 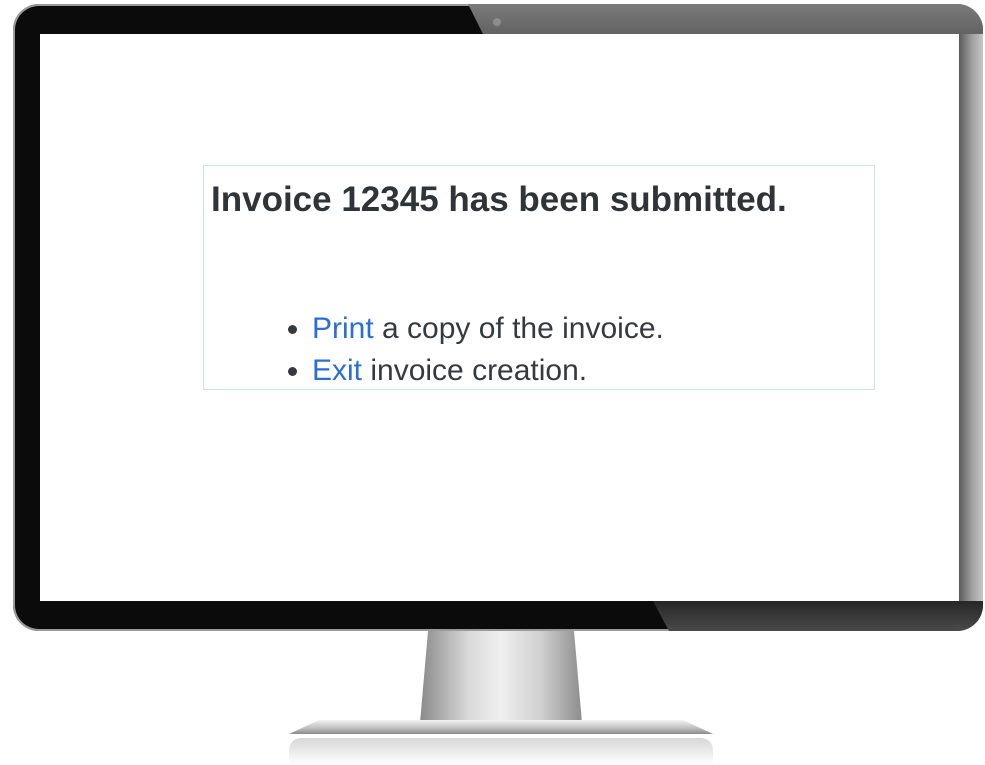 What do you see at coordinates (818, 616) in the screenshot?
I see `bezel-reflection-bottom` at bounding box center [818, 616].